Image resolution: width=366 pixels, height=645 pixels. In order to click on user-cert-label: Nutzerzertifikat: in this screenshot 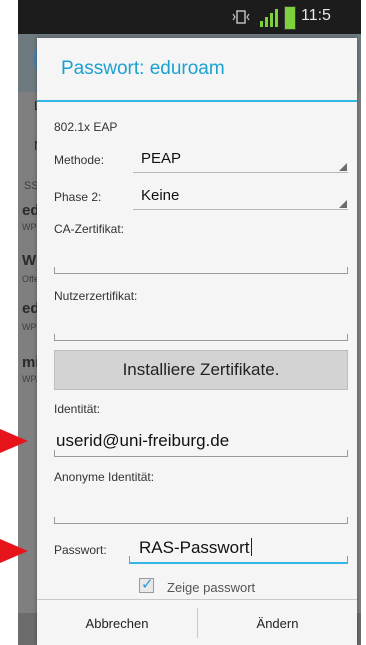, I will do `click(96, 296)`.